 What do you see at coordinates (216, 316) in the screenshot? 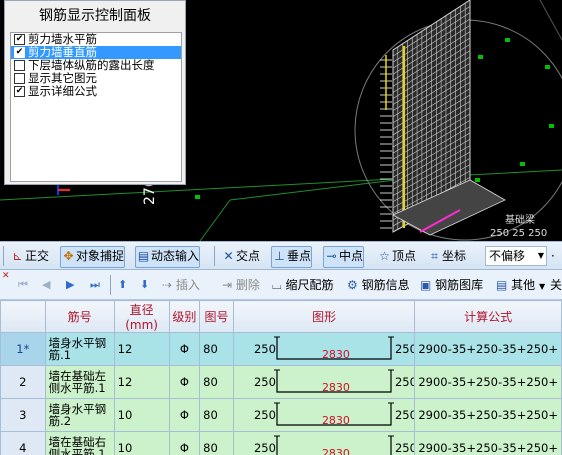
I see `header-fig-no: 图号` at bounding box center [216, 316].